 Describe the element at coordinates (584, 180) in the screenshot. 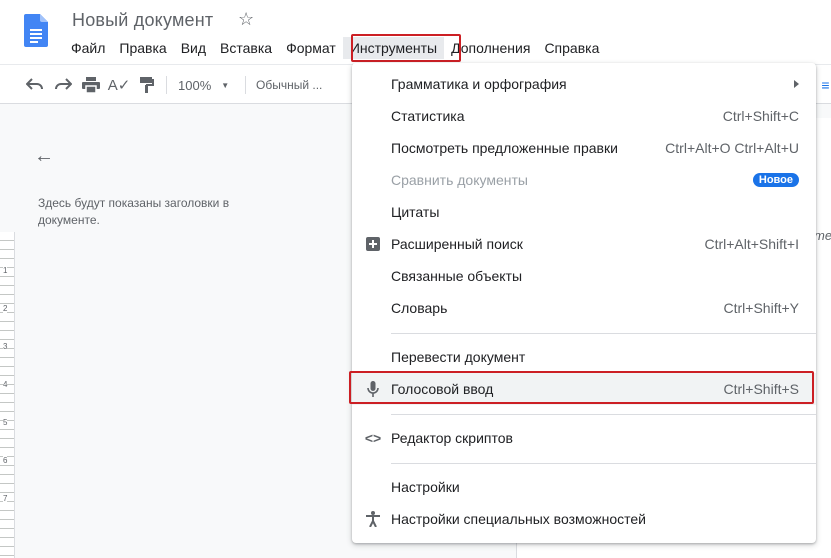

I see `menu-item-compare-documents: Сравнить документы Новое` at that location.